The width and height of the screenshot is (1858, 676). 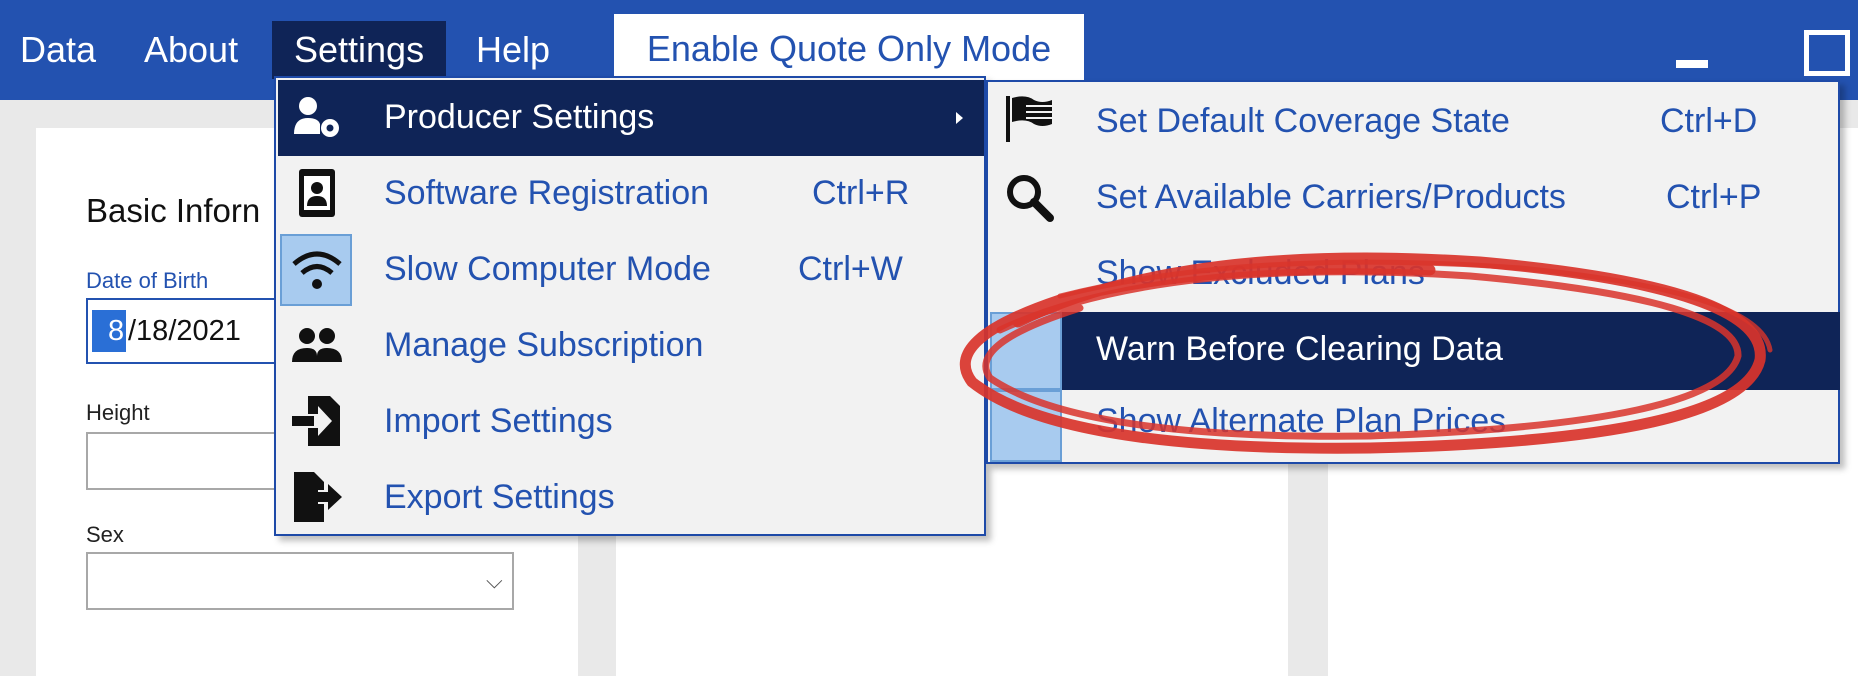 What do you see at coordinates (1301, 421) in the screenshot?
I see `menu-item-label: Show Alternate Plan Prices` at bounding box center [1301, 421].